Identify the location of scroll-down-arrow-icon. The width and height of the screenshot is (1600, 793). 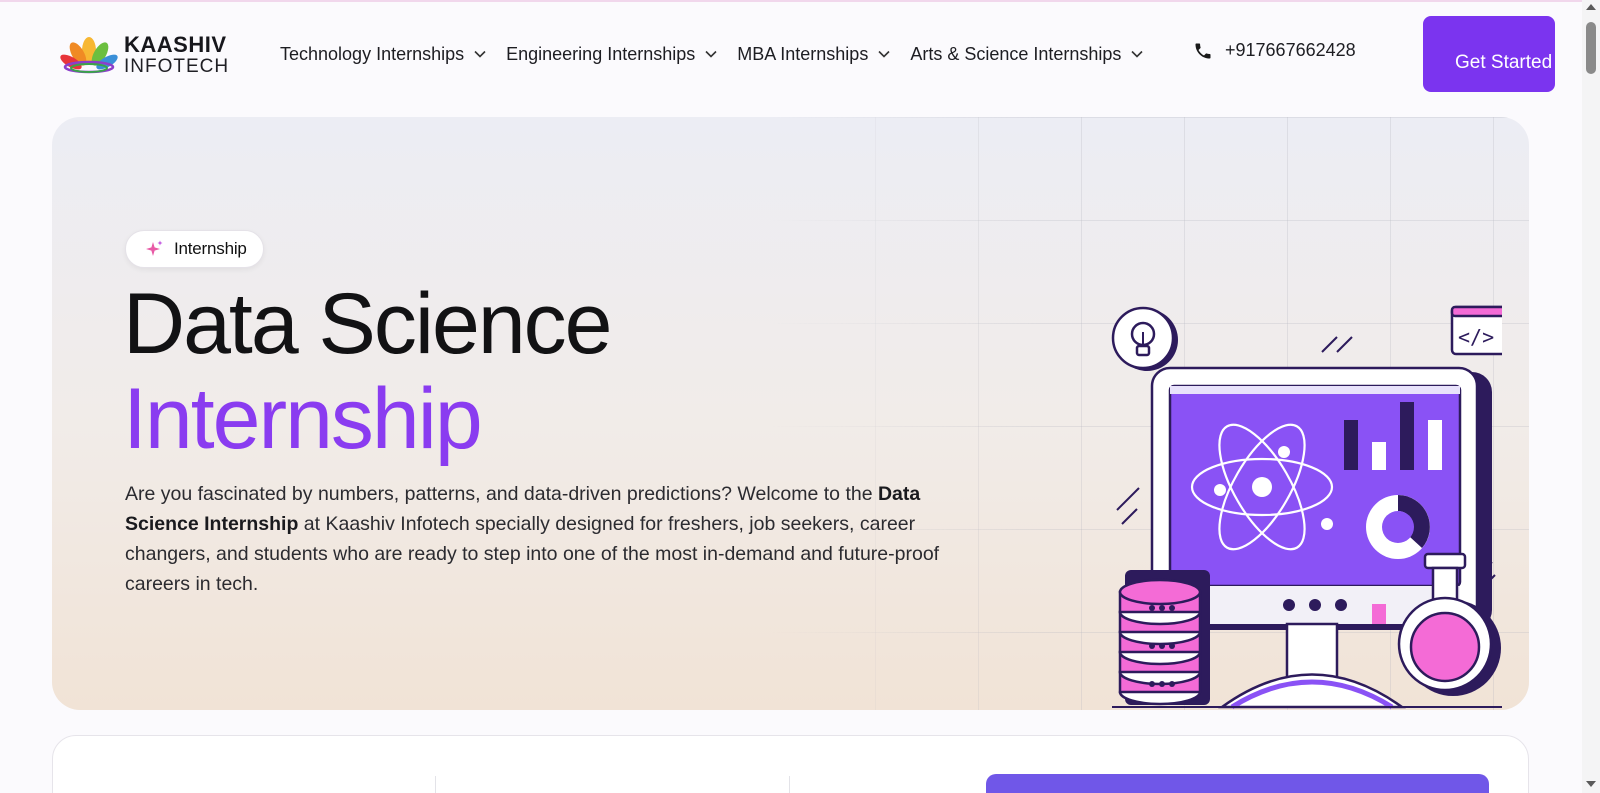
(1591, 784).